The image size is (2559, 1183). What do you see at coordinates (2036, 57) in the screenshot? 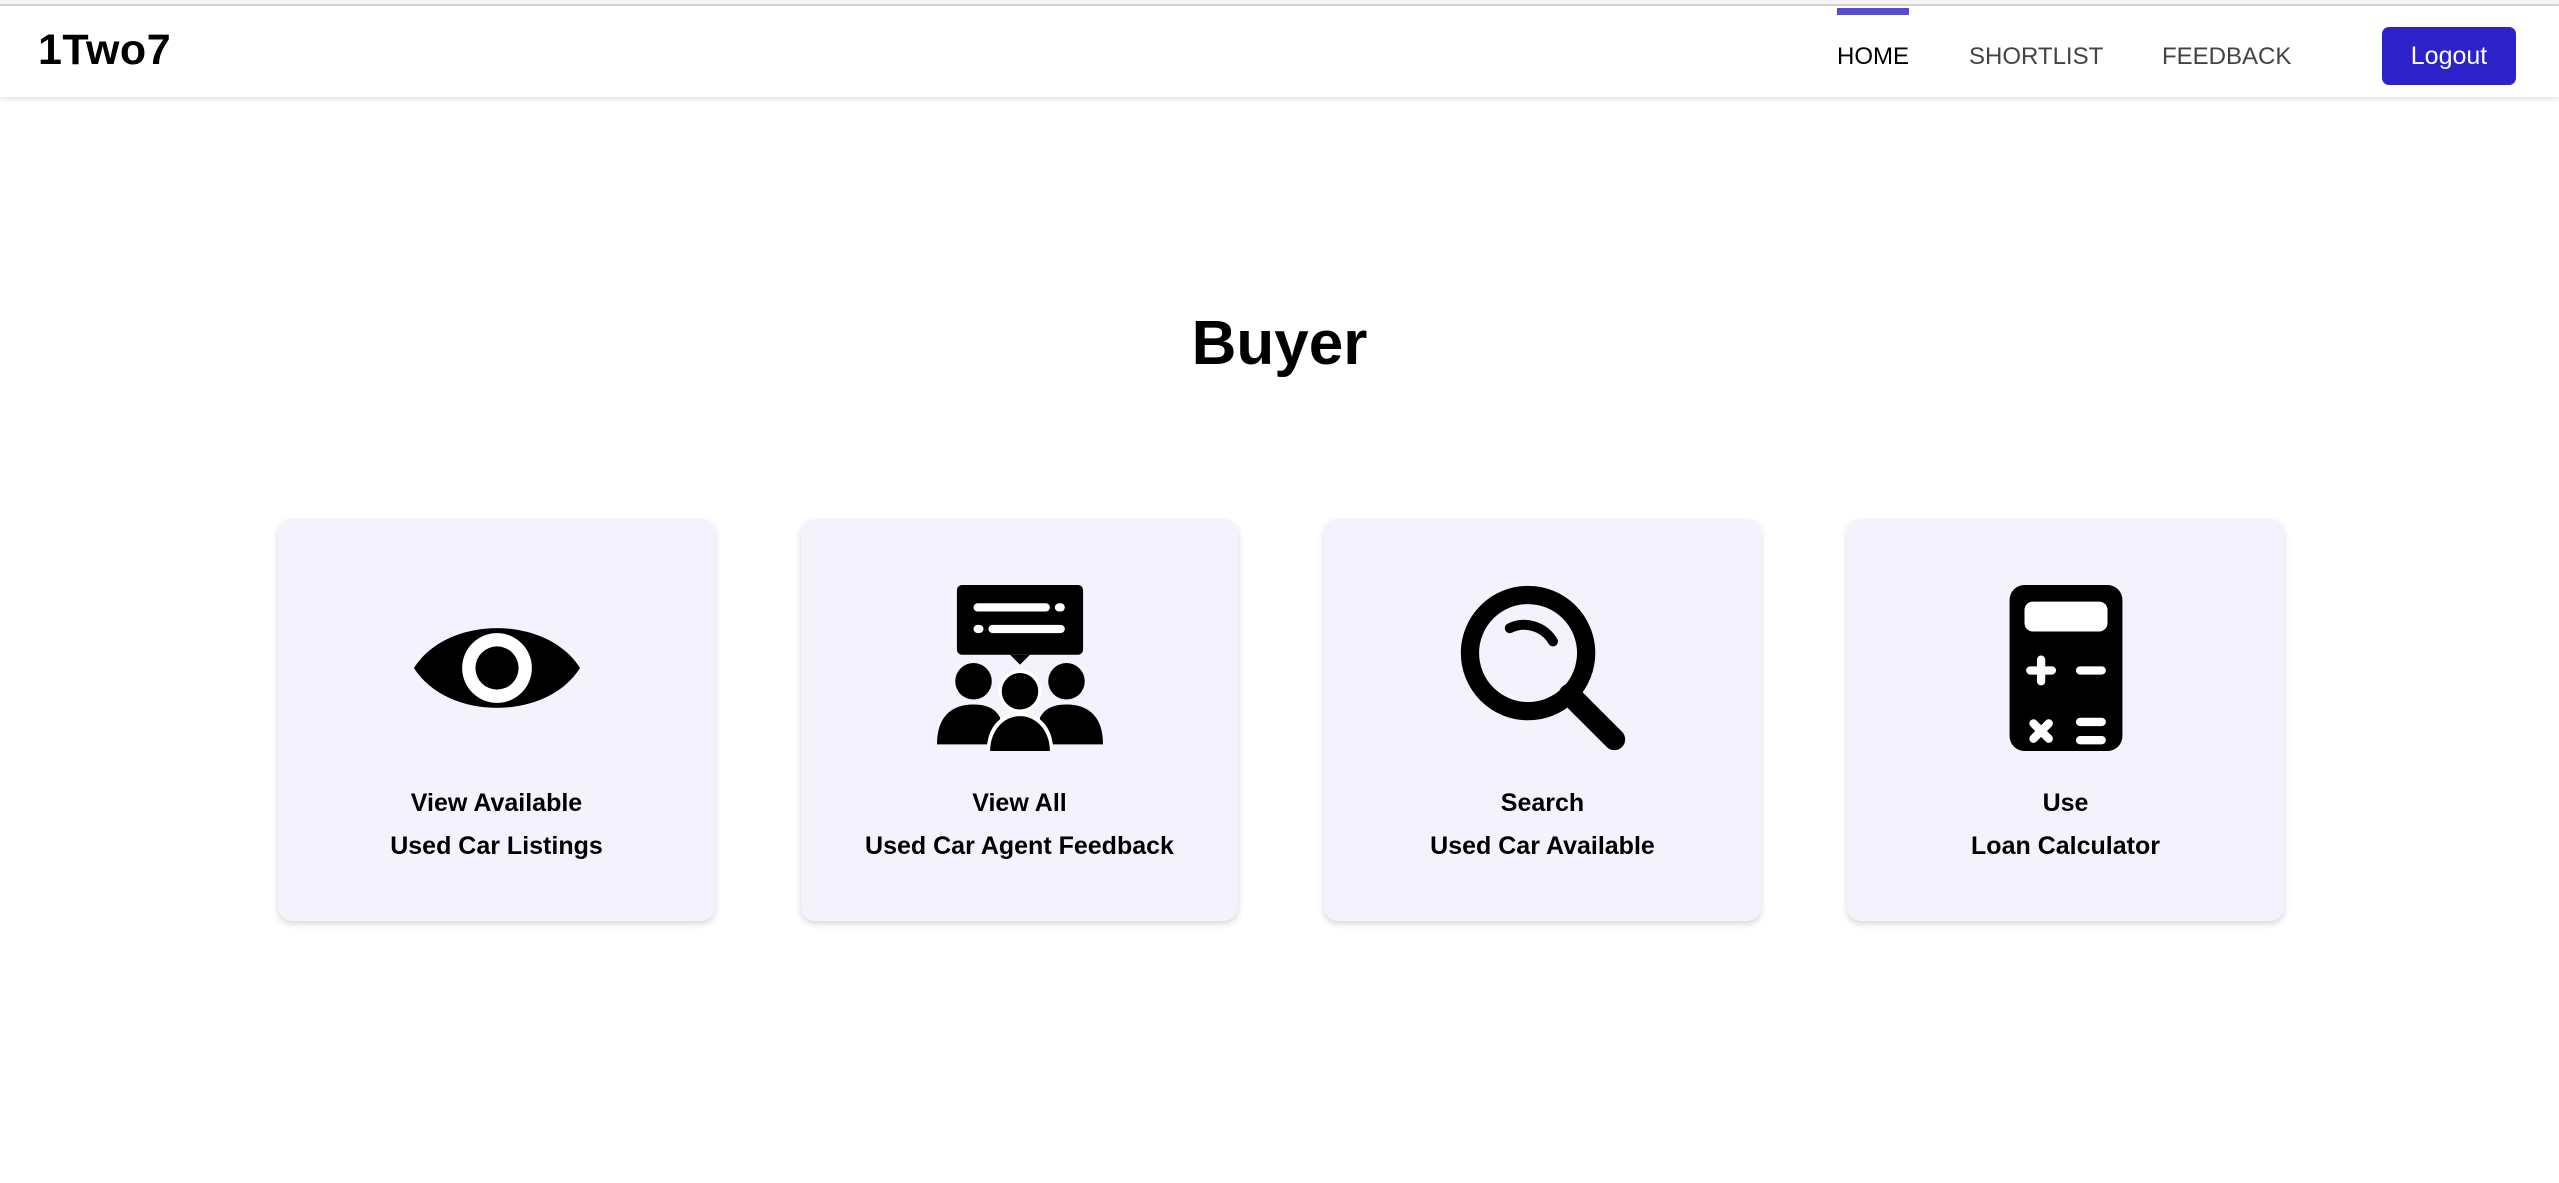
I see `nav-shortlist: SHORTLIST` at bounding box center [2036, 57].